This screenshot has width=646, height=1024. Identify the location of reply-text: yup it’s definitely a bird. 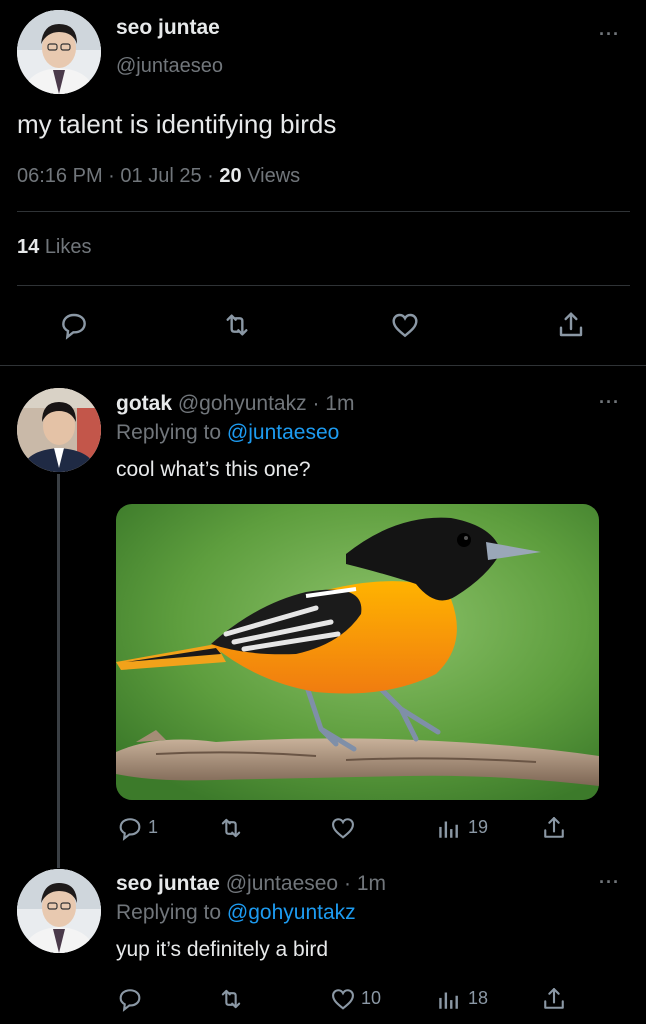
(222, 949).